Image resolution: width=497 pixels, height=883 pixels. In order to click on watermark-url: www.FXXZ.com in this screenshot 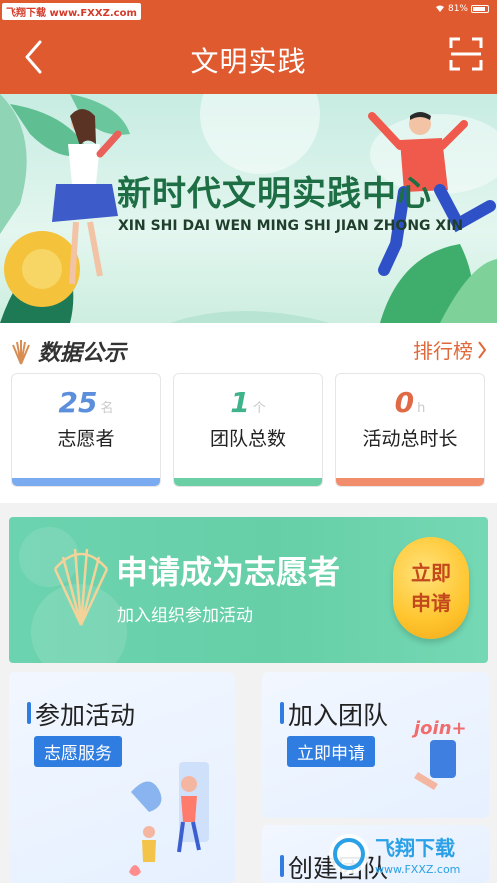, I will do `click(417, 869)`.